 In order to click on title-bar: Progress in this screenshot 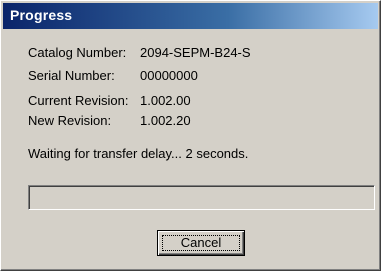, I will do `click(190, 16)`.